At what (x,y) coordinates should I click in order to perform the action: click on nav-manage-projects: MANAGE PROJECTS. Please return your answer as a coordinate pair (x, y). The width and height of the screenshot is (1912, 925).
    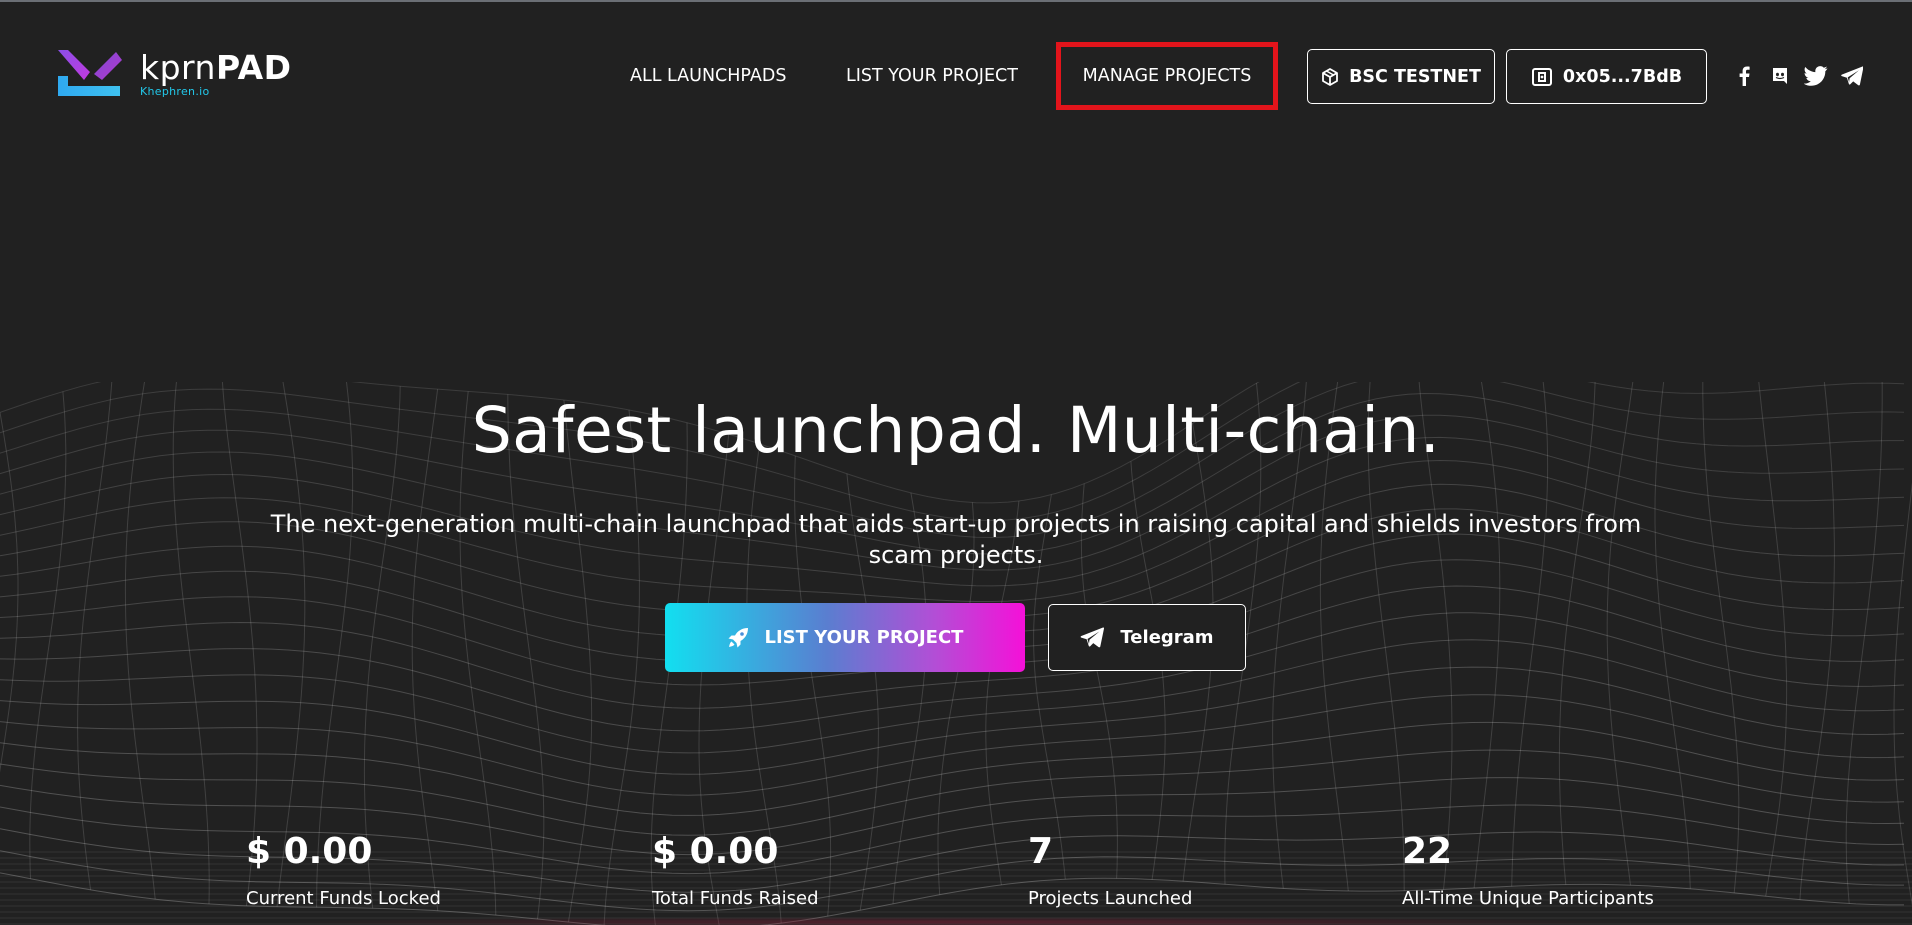
    Looking at the image, I should click on (1167, 76).